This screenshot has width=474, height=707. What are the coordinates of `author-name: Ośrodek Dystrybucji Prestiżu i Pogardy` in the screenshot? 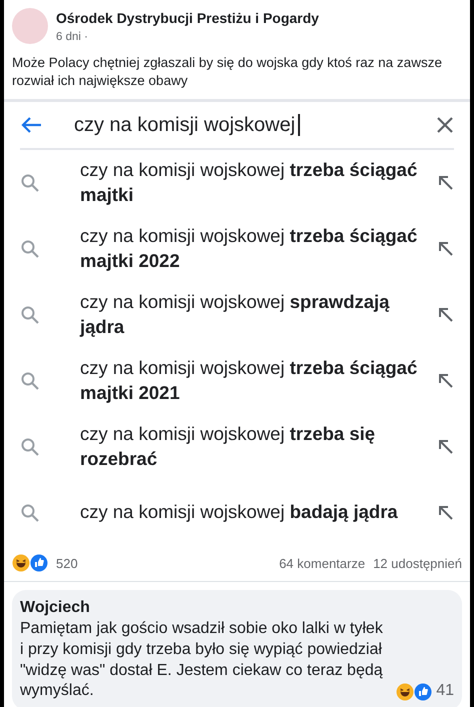 It's located at (187, 18).